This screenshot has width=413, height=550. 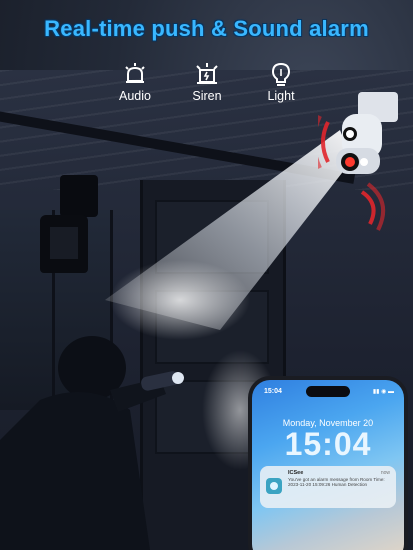 I want to click on security-camera, so click(x=355, y=164).